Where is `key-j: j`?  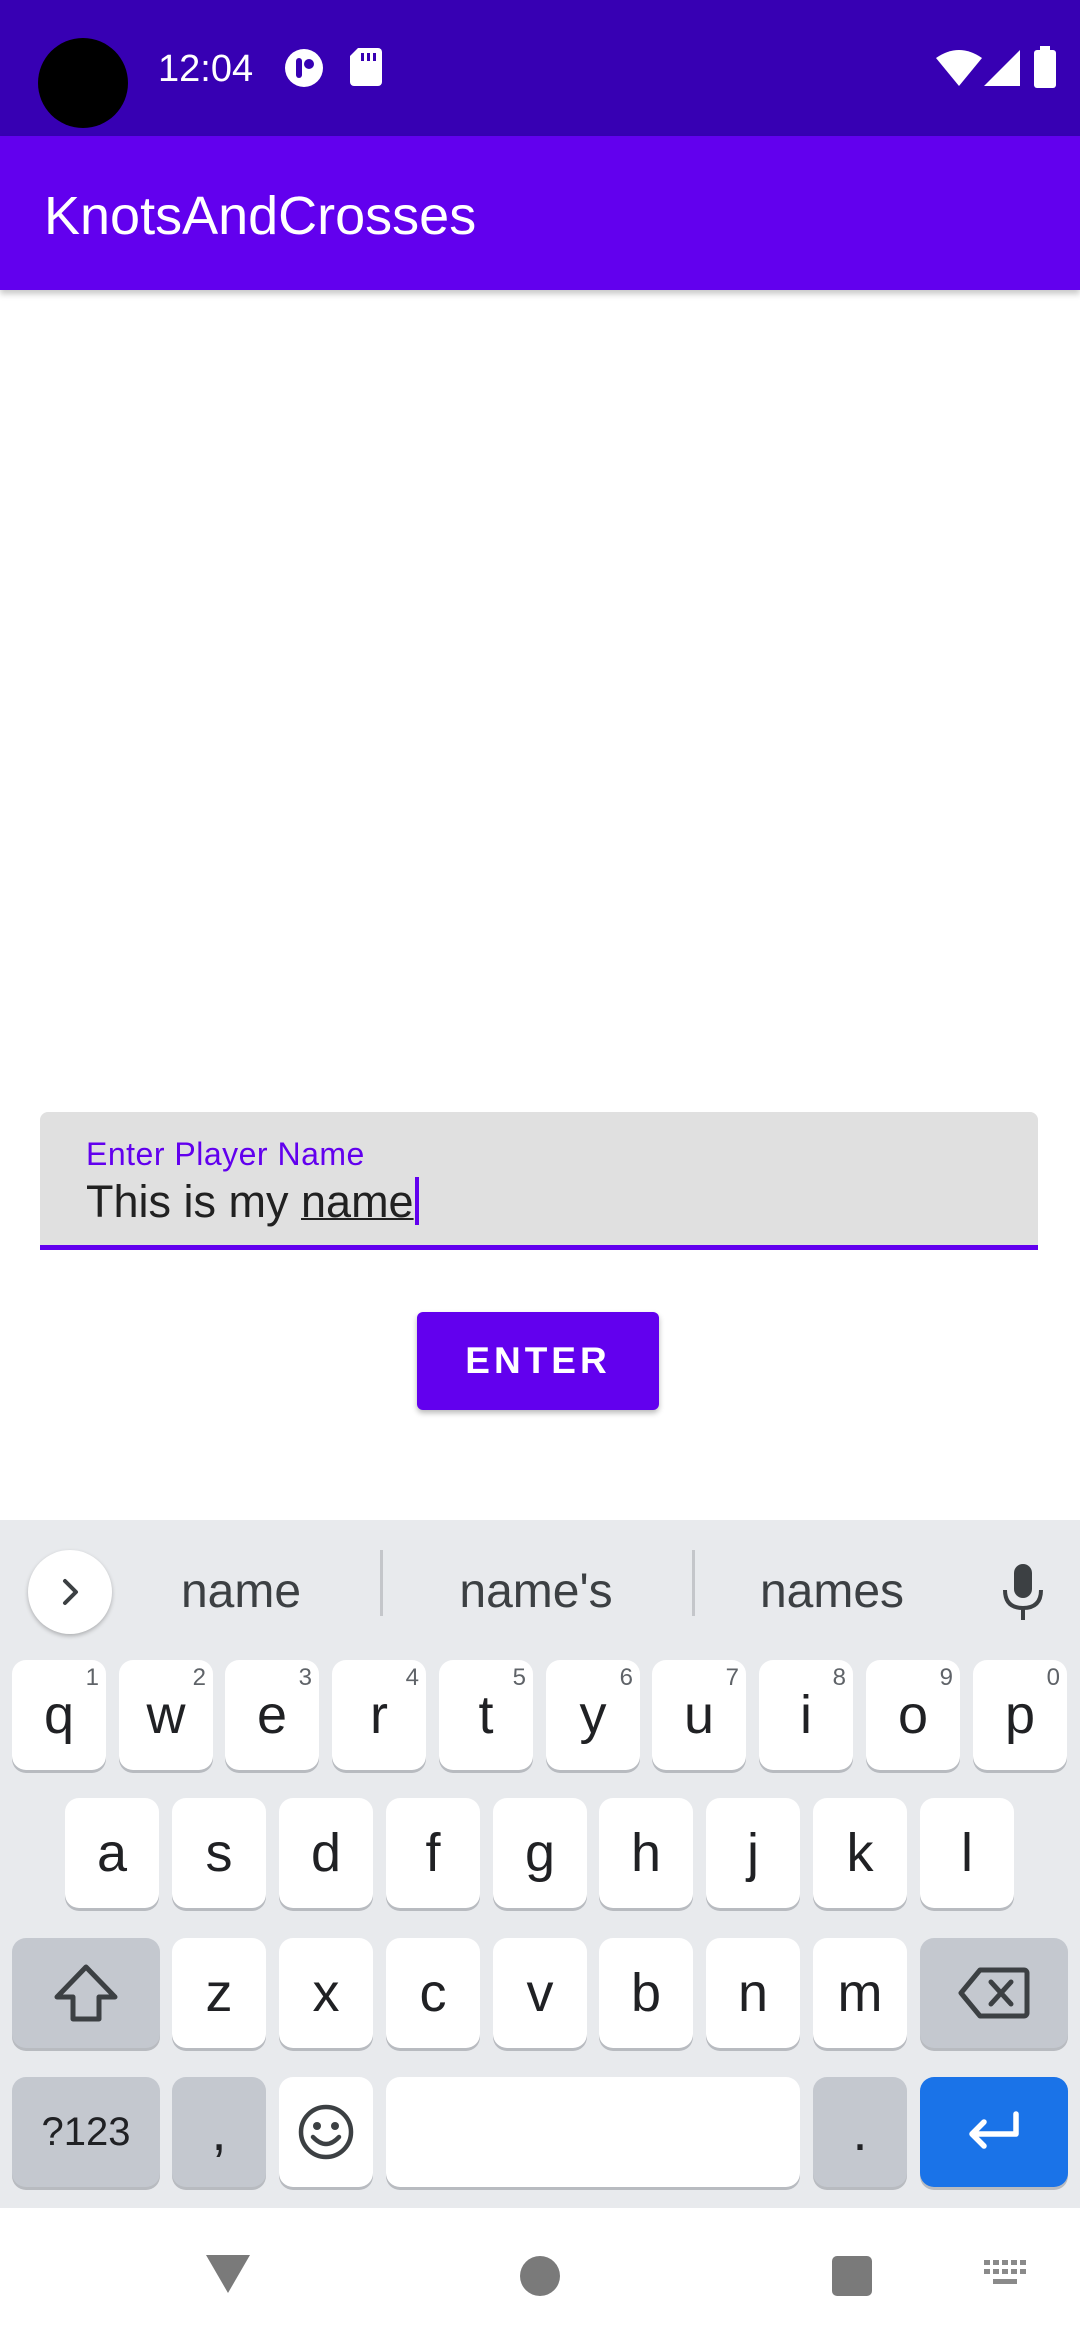
key-j: j is located at coordinates (753, 1853).